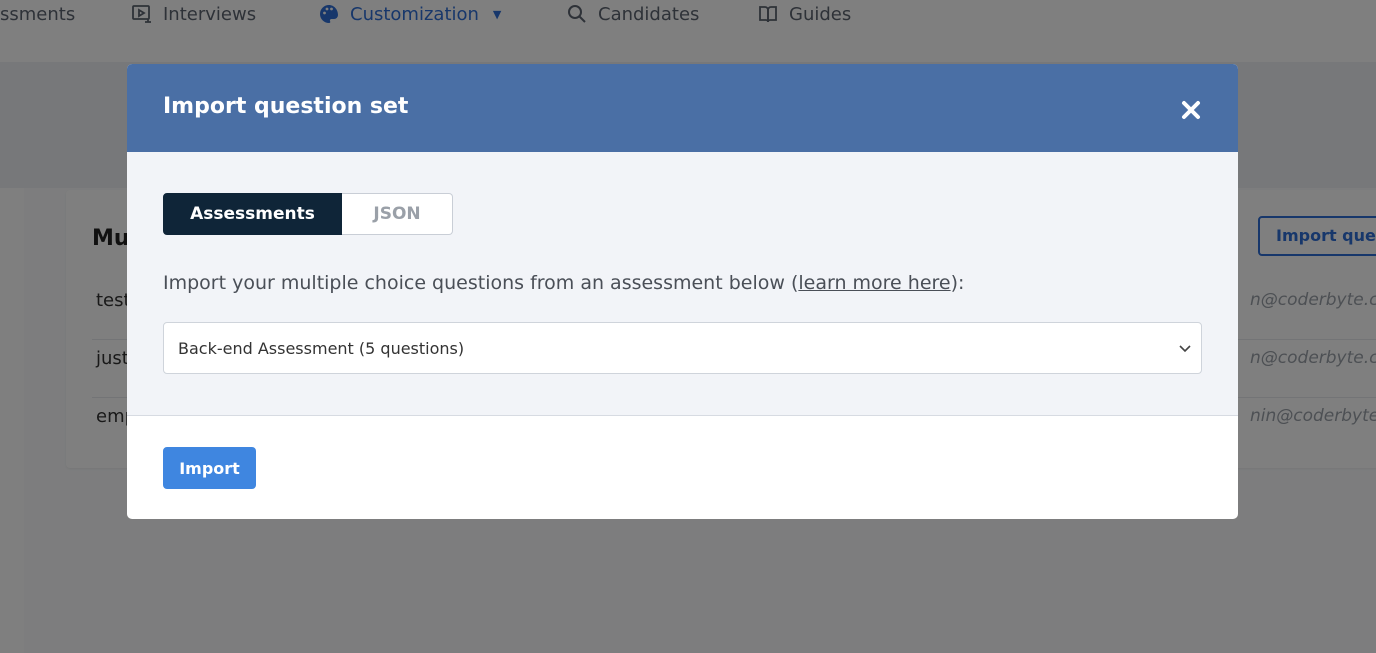  Describe the element at coordinates (397, 214) in the screenshot. I see `tab-json: JSON` at that location.